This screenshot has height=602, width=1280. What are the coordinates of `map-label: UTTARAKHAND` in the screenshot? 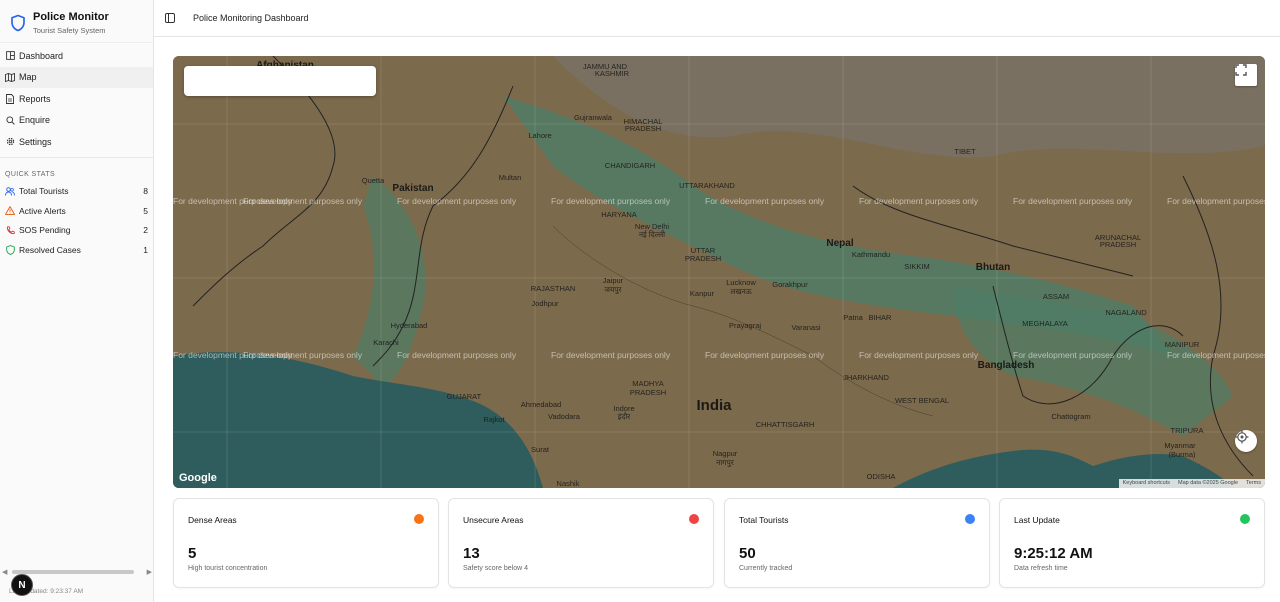 It's located at (707, 185).